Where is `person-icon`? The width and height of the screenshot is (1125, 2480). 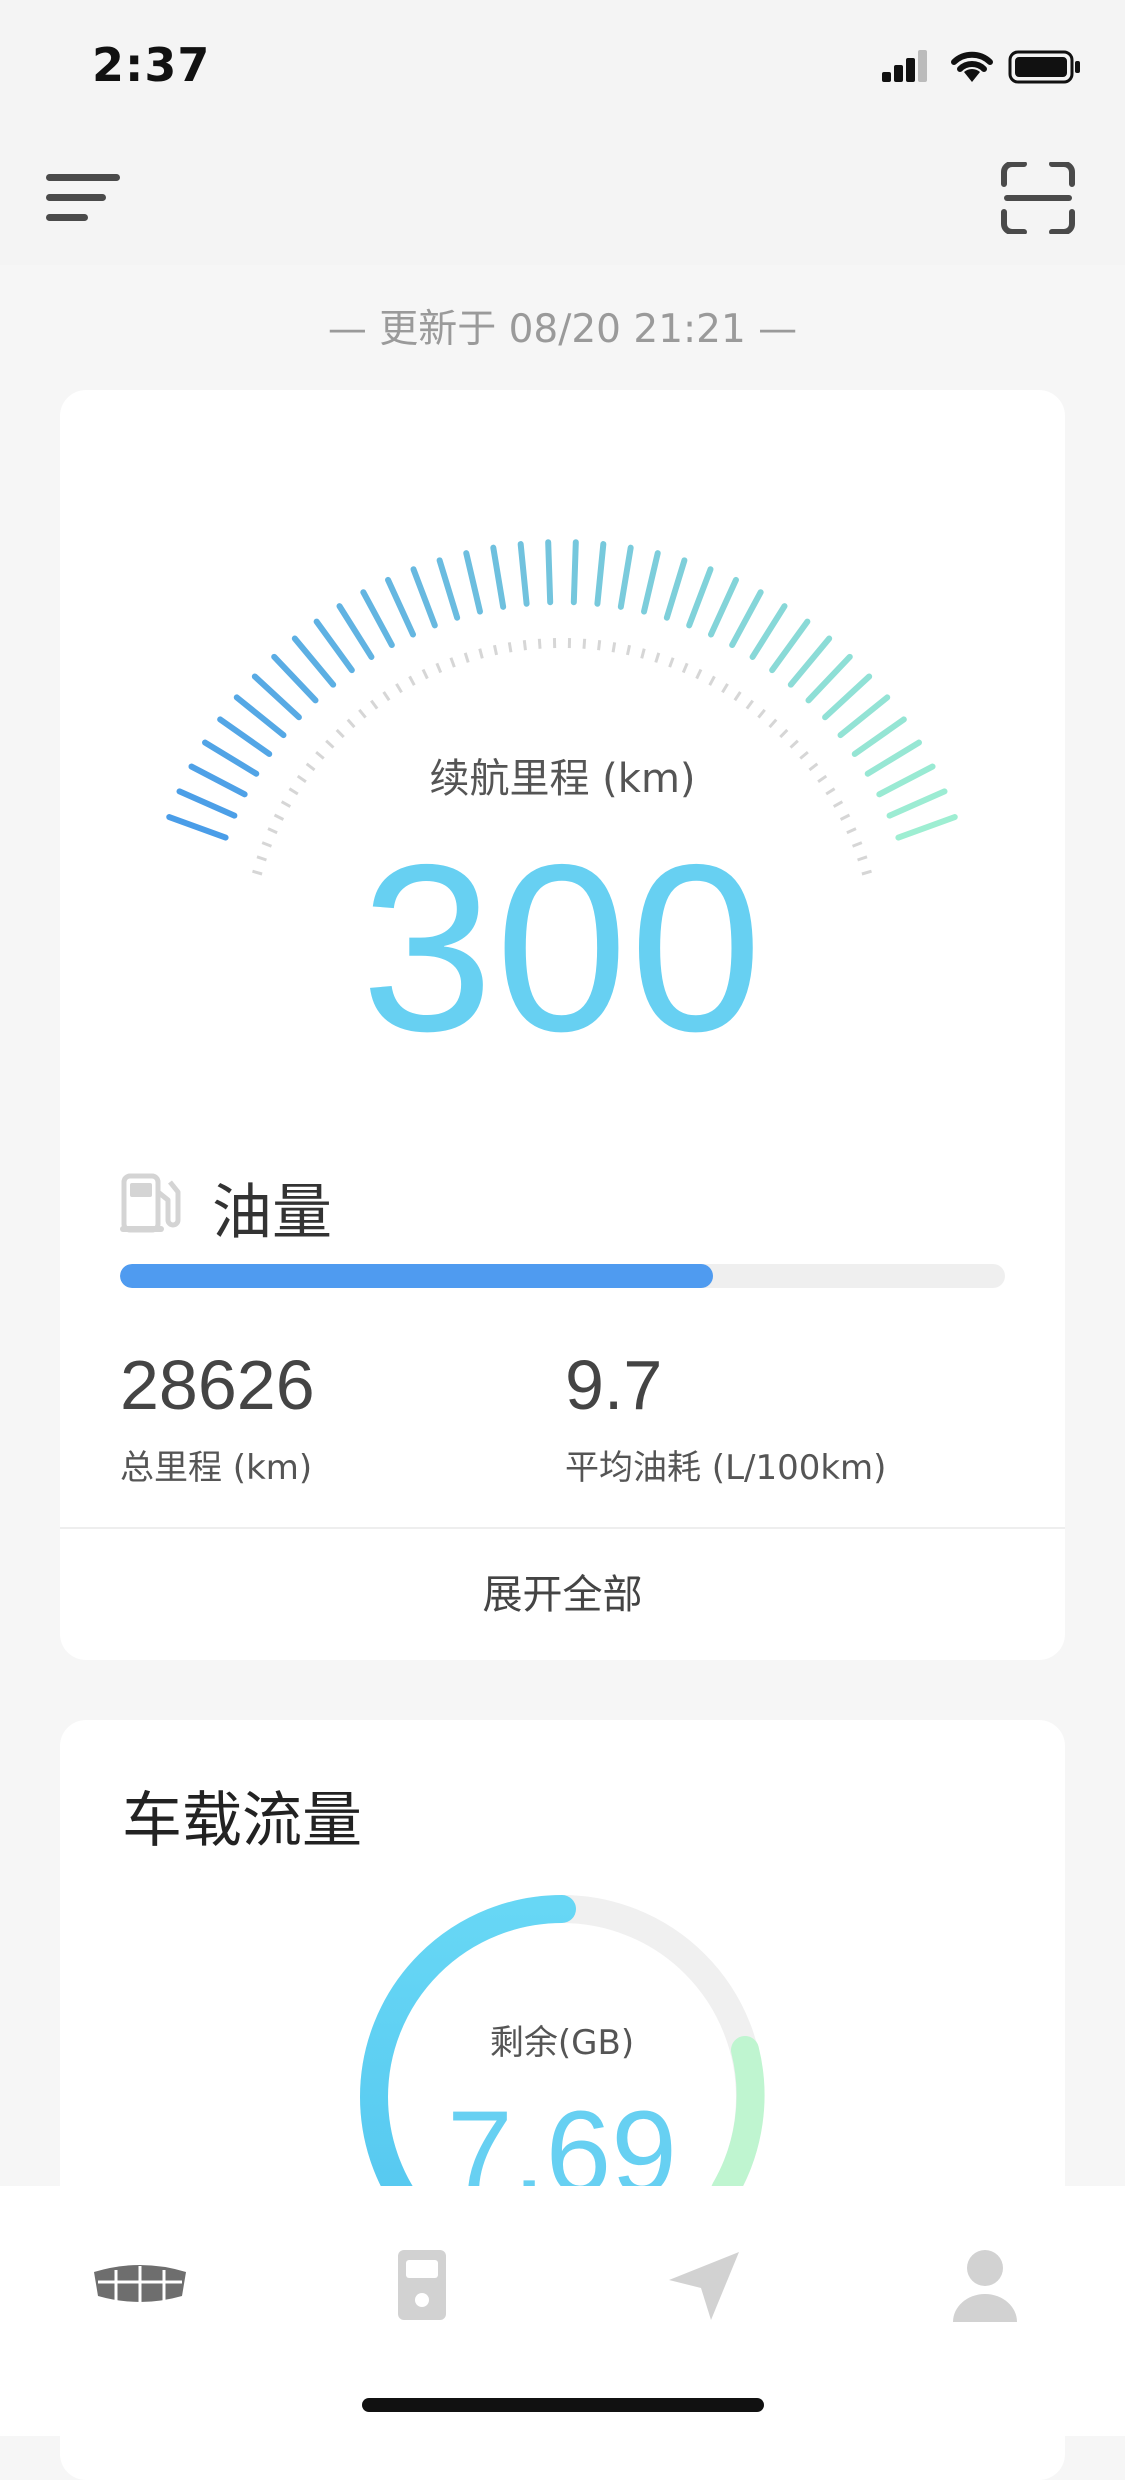 person-icon is located at coordinates (985, 2286).